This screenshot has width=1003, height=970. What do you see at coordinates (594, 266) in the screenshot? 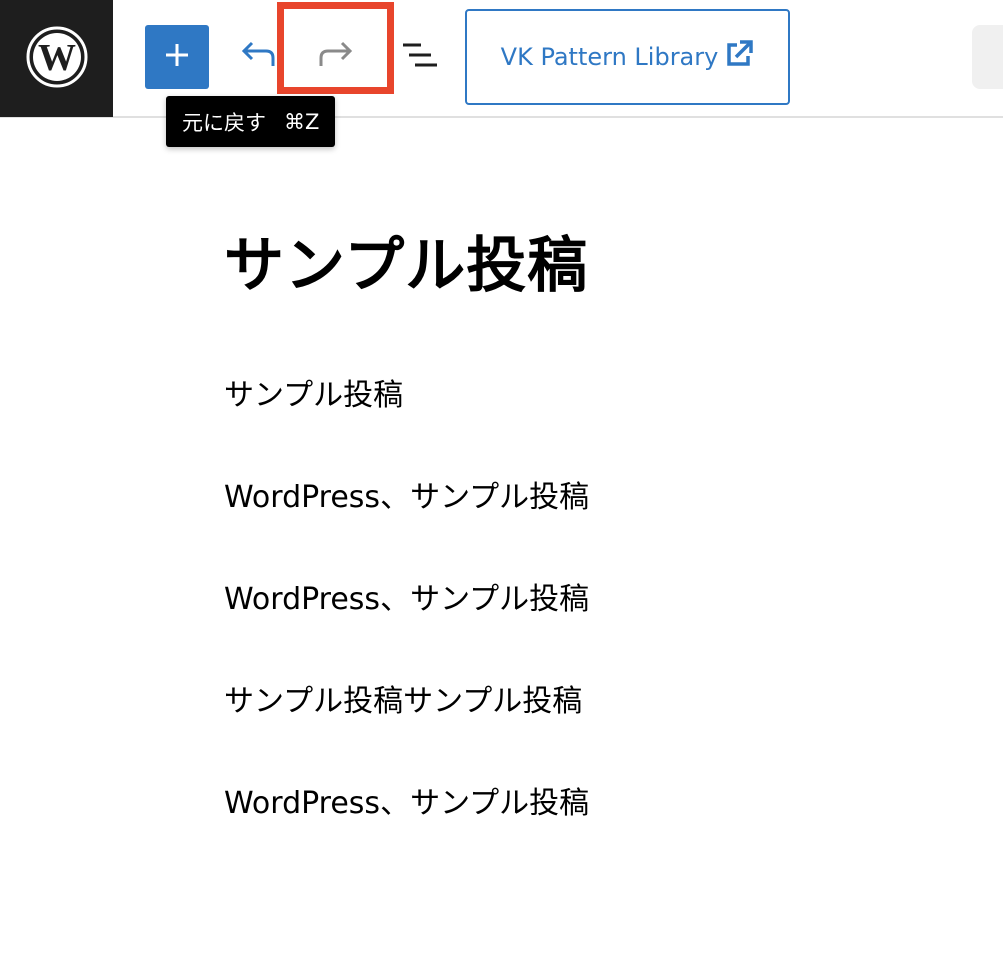
I see `post-title: サンプル投稿` at bounding box center [594, 266].